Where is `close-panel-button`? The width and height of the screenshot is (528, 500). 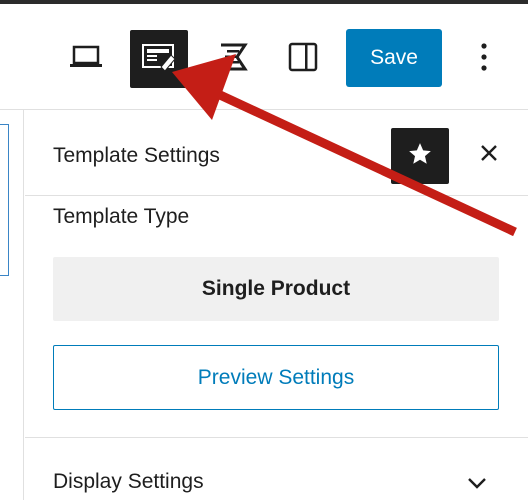 close-panel-button is located at coordinates (489, 155).